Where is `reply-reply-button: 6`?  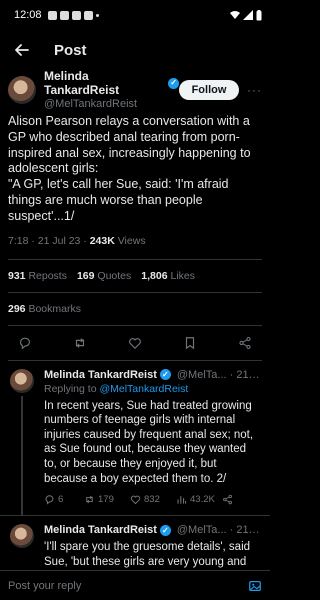 reply-reply-button: 6 is located at coordinates (64, 499).